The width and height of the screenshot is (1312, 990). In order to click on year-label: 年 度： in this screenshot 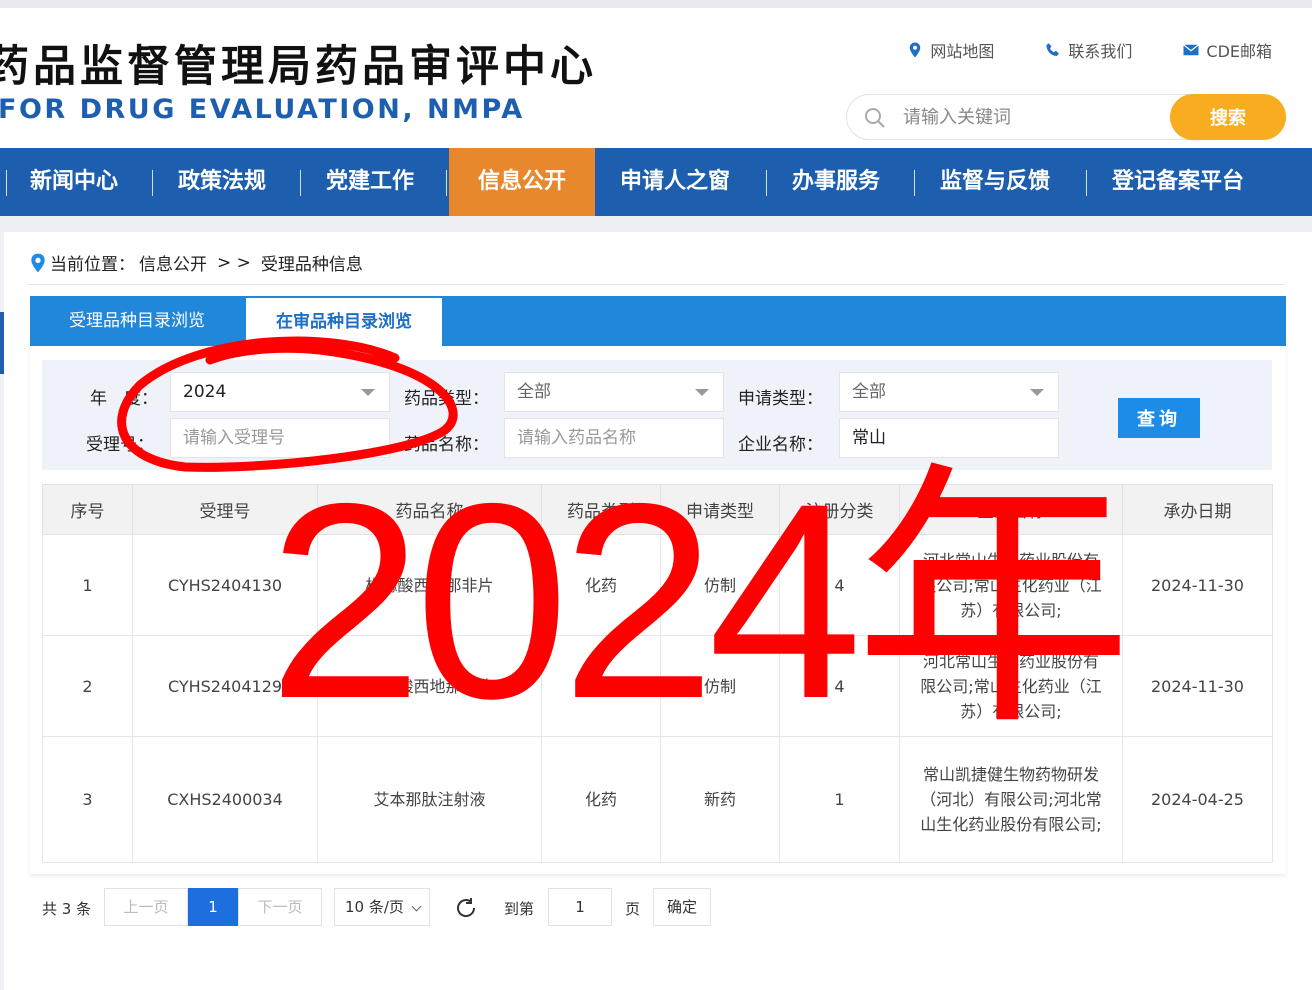, I will do `click(124, 399)`.